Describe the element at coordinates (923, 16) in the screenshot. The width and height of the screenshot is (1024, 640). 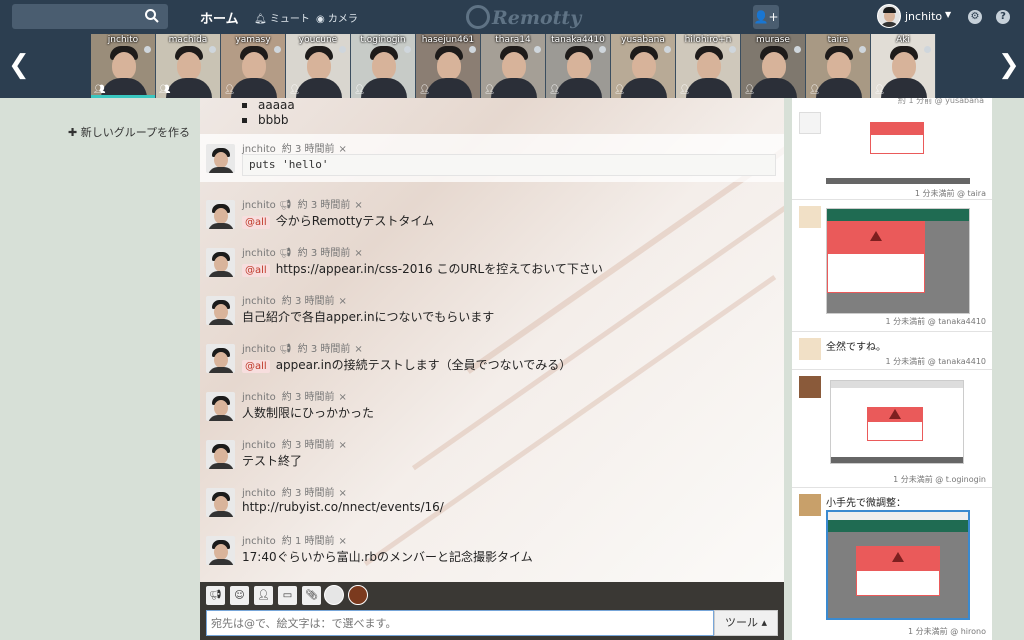
I see `user-menu-name: jnchito` at that location.